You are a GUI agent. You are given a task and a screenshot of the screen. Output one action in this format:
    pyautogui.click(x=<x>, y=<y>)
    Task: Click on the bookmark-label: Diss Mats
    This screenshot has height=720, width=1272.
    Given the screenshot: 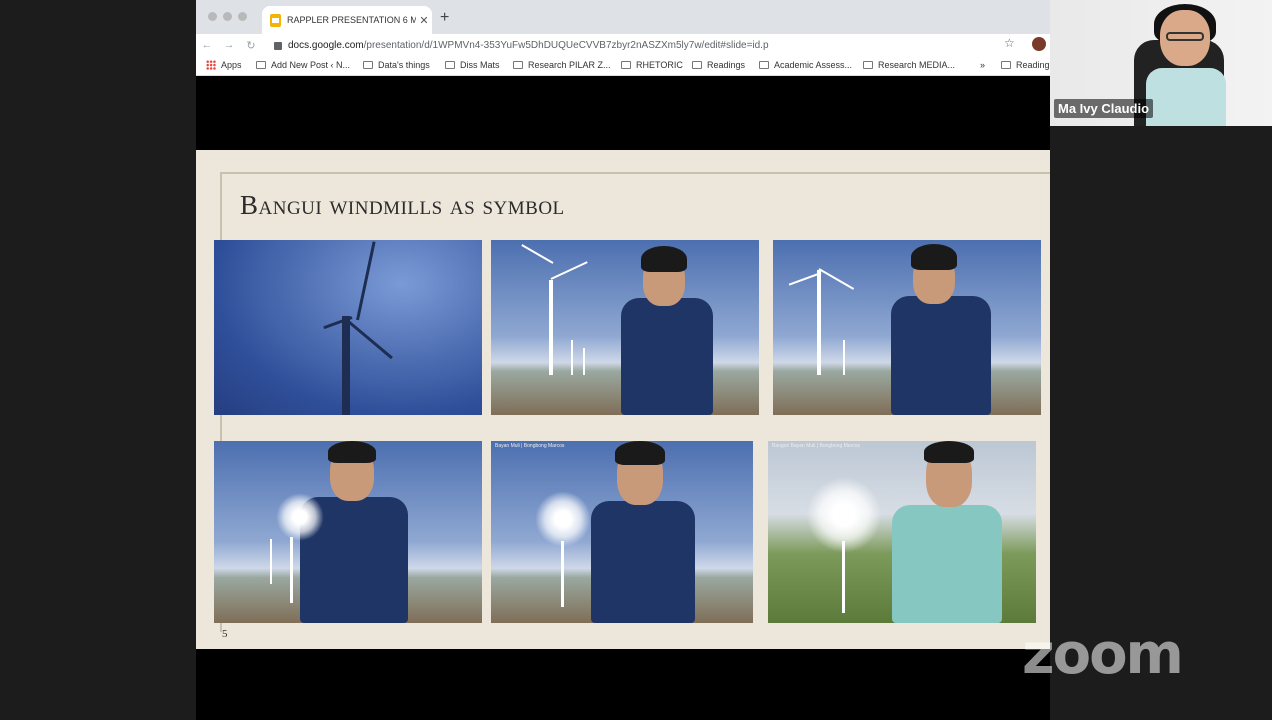 What is the action you would take?
    pyautogui.click(x=480, y=65)
    